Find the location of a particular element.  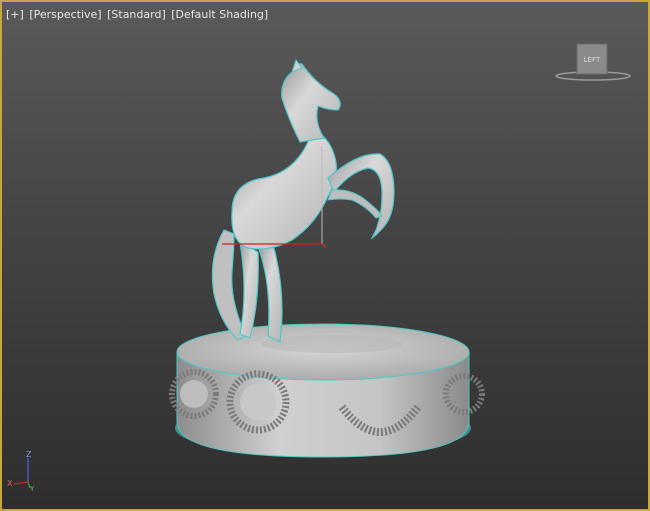

viewcube: LEFT is located at coordinates (593, 63).